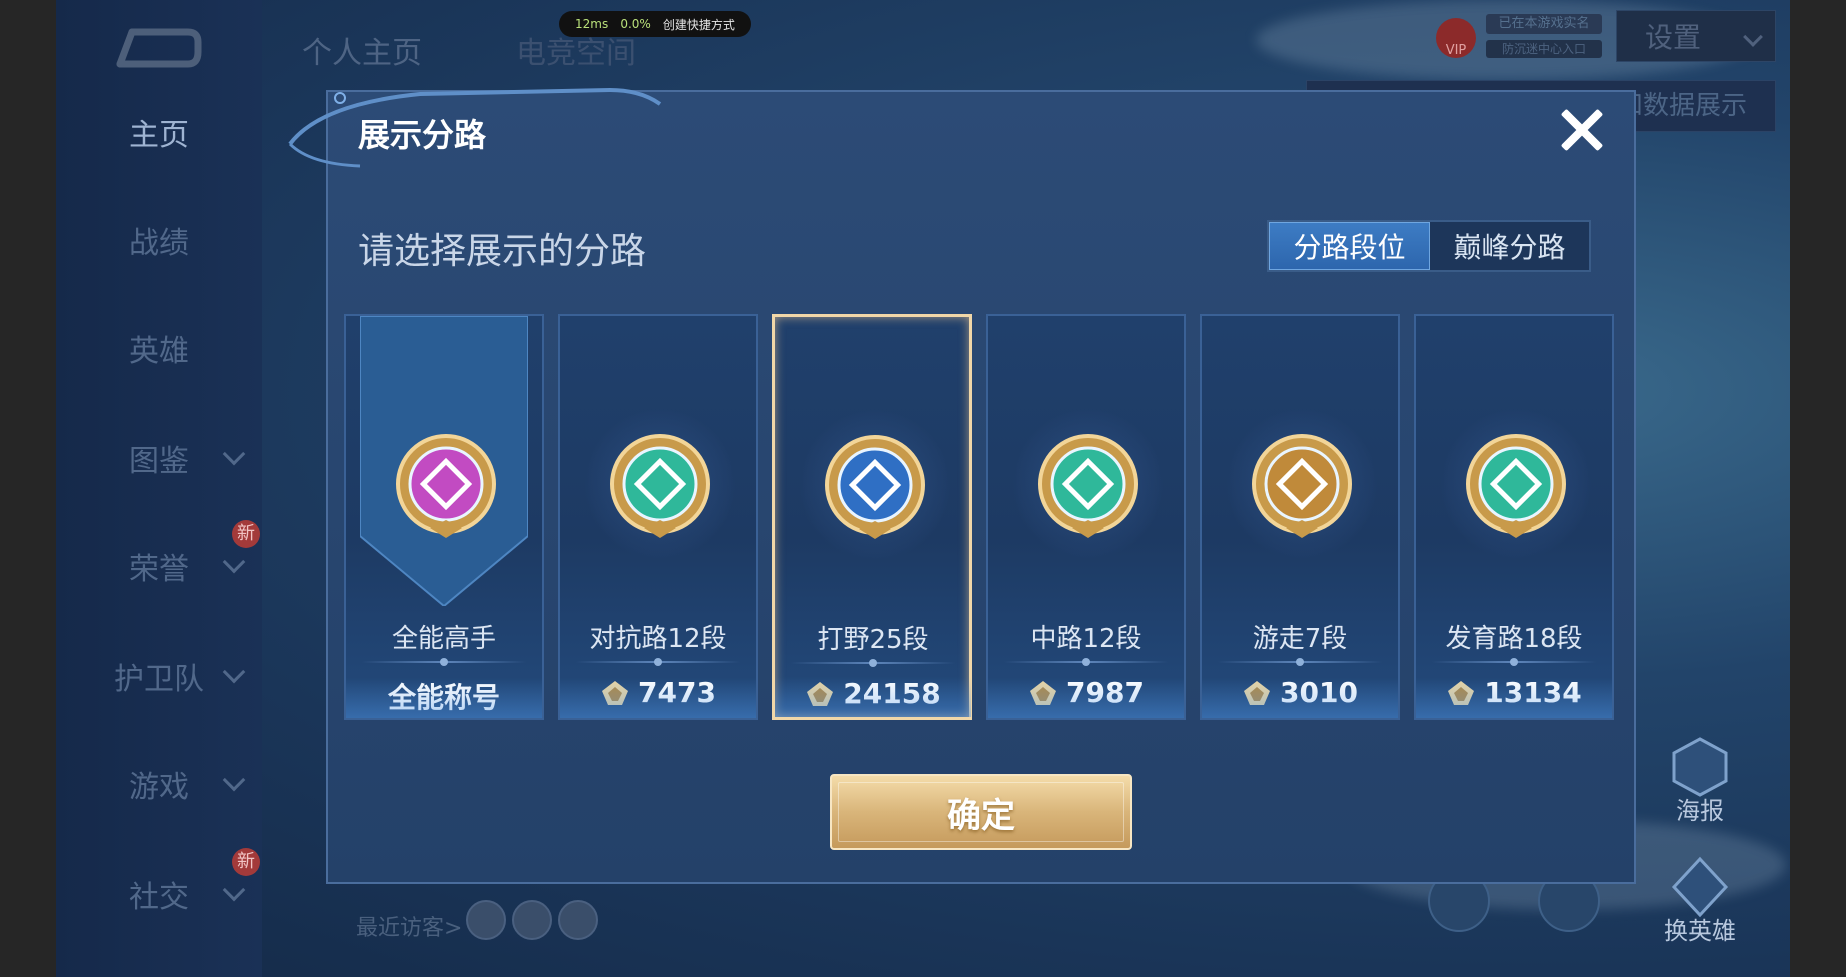 This screenshot has width=1846, height=977. I want to click on modal-subtitle: 请选择展示的分路, so click(502, 251).